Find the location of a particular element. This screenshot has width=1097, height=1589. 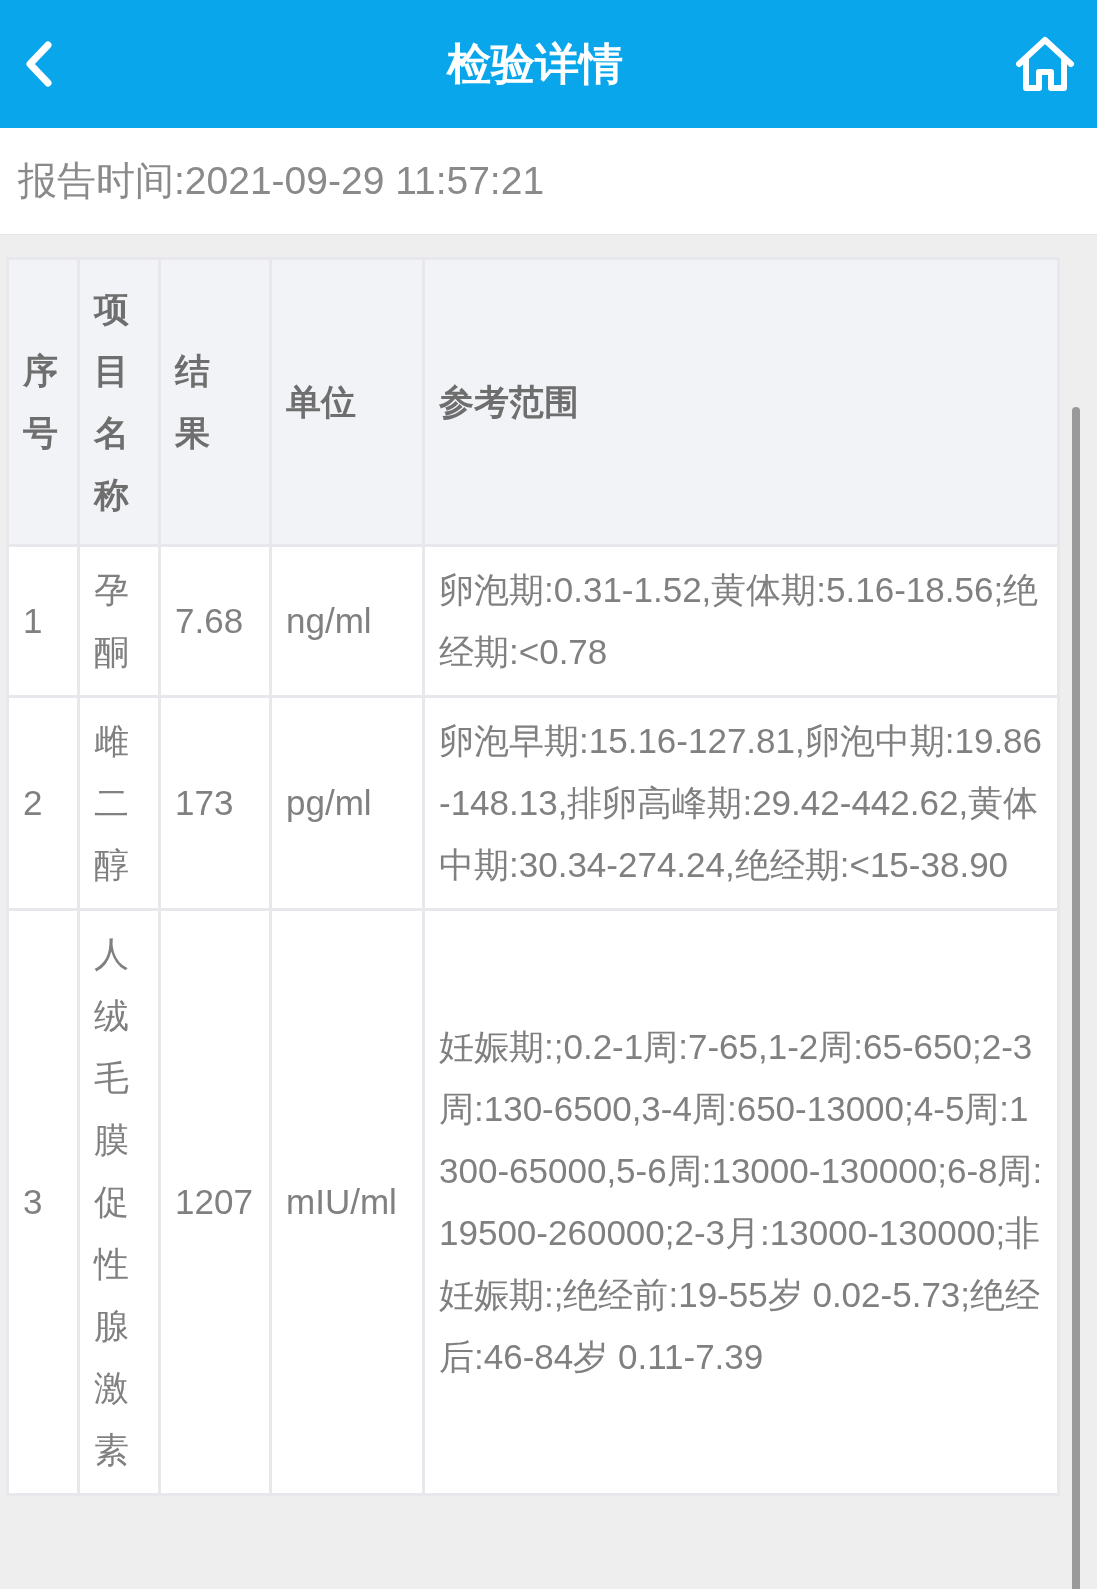

table-cell: 卵泡早期:15.16-127.81,卵泡中期:19.86-148.13,排卵高峰期:29.42-442.62,黄体中期:30.34-274.24,绝经期:<15-38.90 is located at coordinates (741, 803).